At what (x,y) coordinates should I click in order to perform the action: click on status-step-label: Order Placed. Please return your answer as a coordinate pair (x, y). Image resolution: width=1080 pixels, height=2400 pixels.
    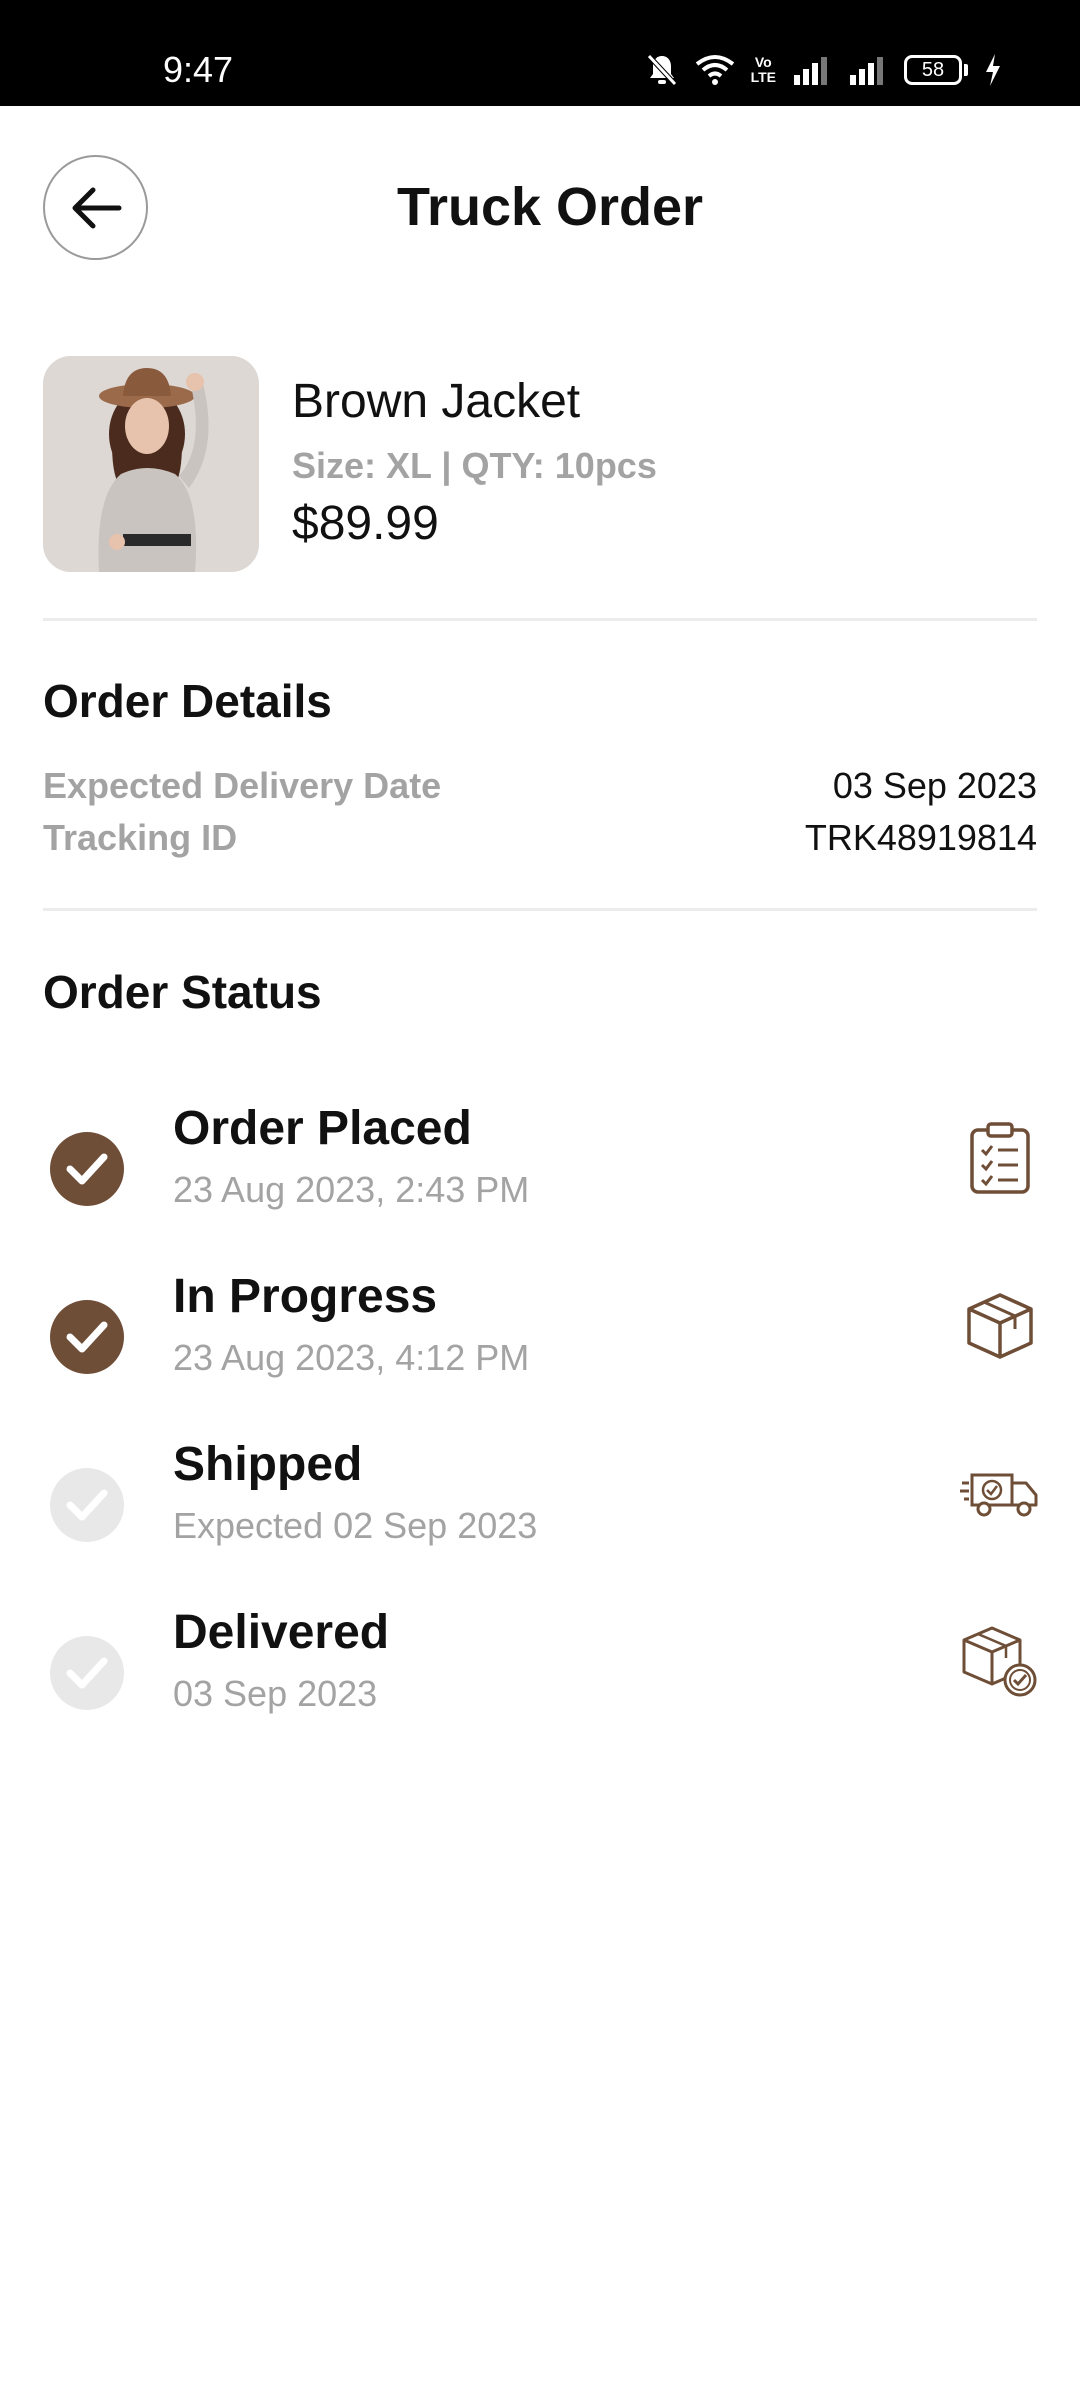
    Looking at the image, I should click on (322, 1128).